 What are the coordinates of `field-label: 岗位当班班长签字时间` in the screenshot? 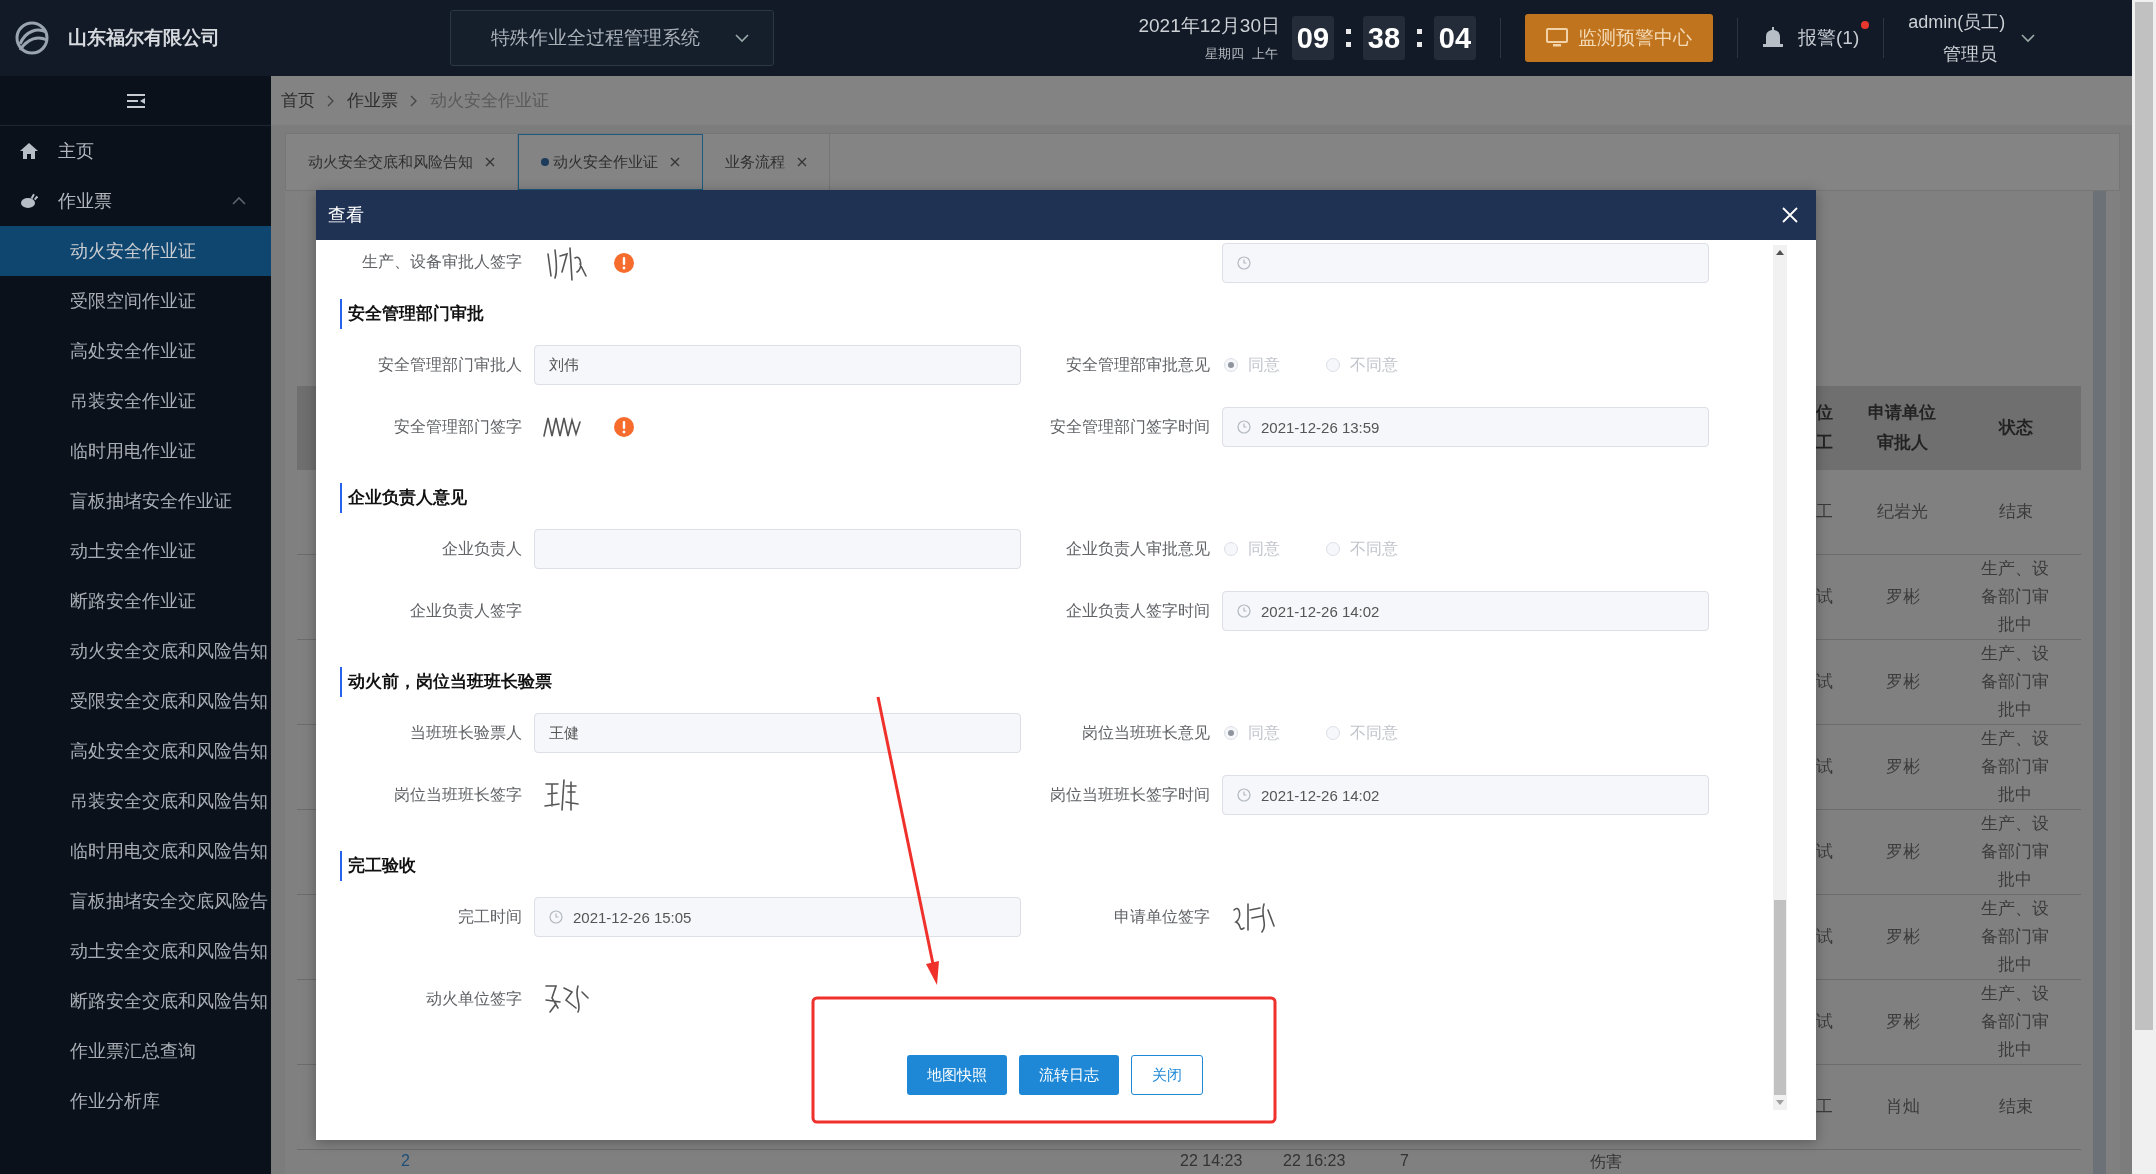 It's located at (1129, 794).